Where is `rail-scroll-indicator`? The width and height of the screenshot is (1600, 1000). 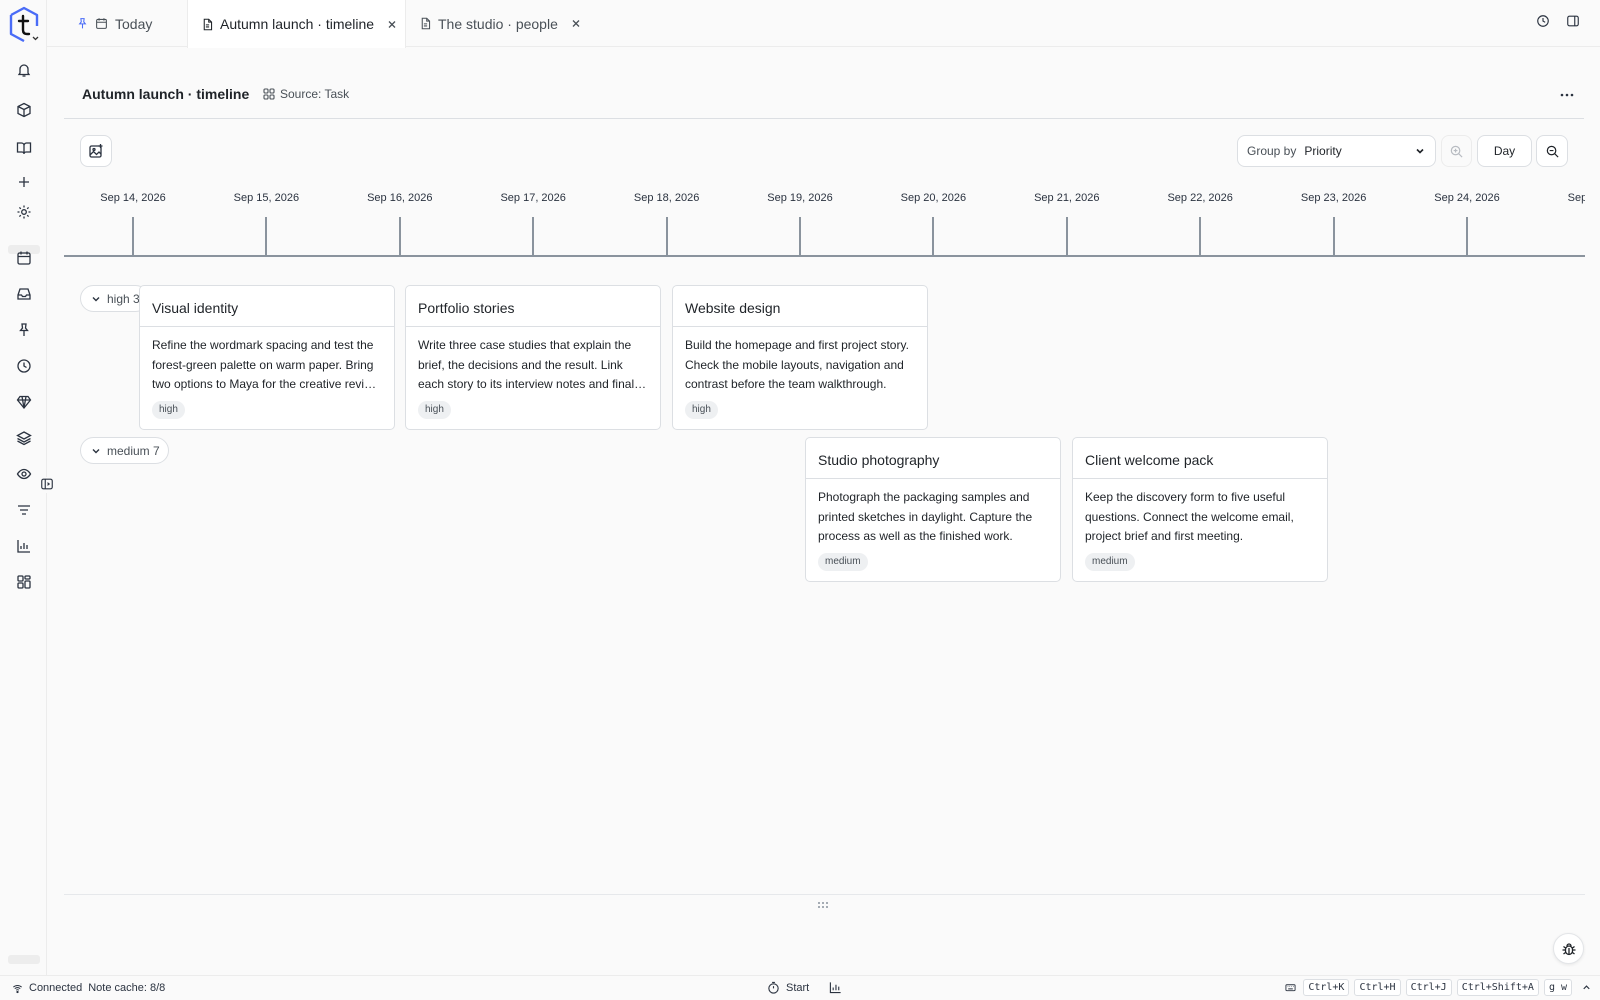
rail-scroll-indicator is located at coordinates (24, 959).